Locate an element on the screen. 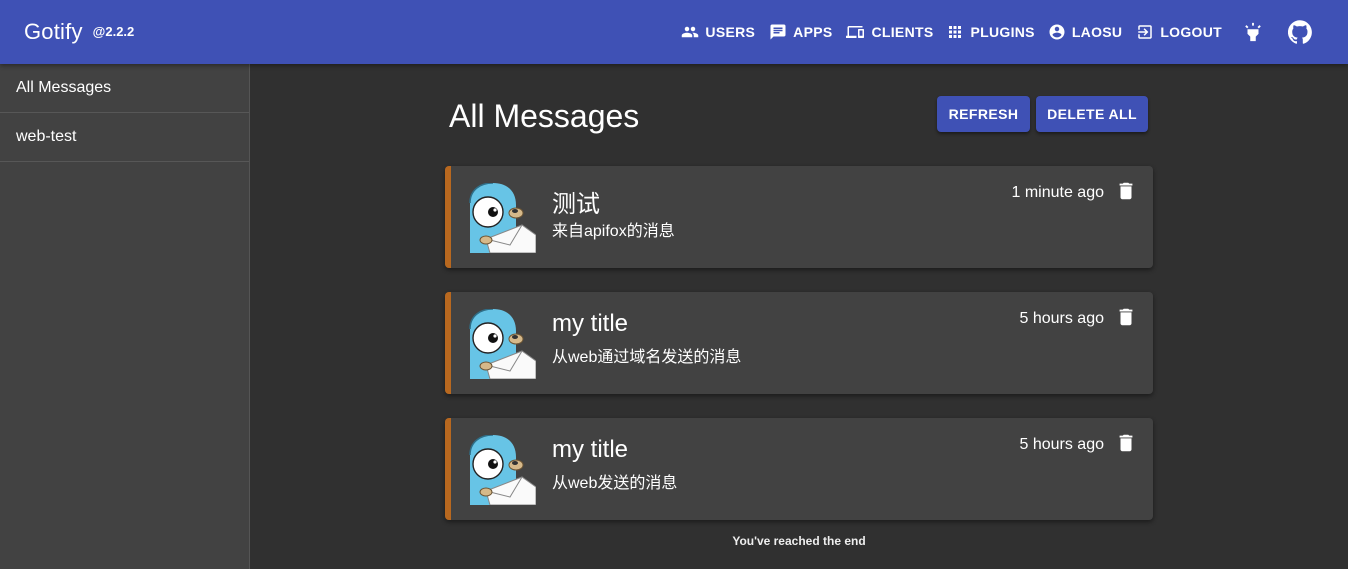 The width and height of the screenshot is (1348, 569). theme-toggle-button is located at coordinates (1253, 32).